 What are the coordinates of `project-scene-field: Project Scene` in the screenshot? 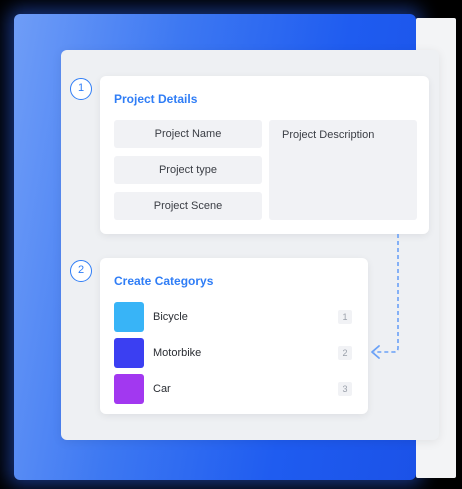 It's located at (188, 206).